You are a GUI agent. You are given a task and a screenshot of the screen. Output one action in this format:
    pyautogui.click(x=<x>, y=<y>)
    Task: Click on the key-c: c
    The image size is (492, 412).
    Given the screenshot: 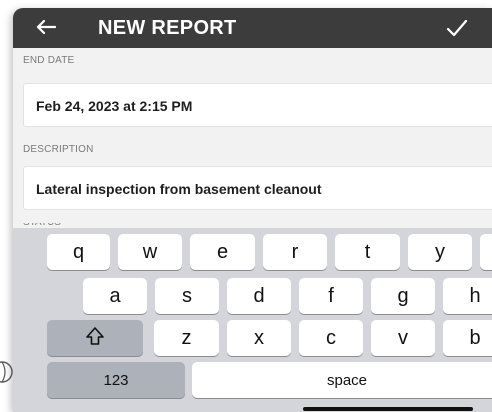 What is the action you would take?
    pyautogui.click(x=331, y=338)
    